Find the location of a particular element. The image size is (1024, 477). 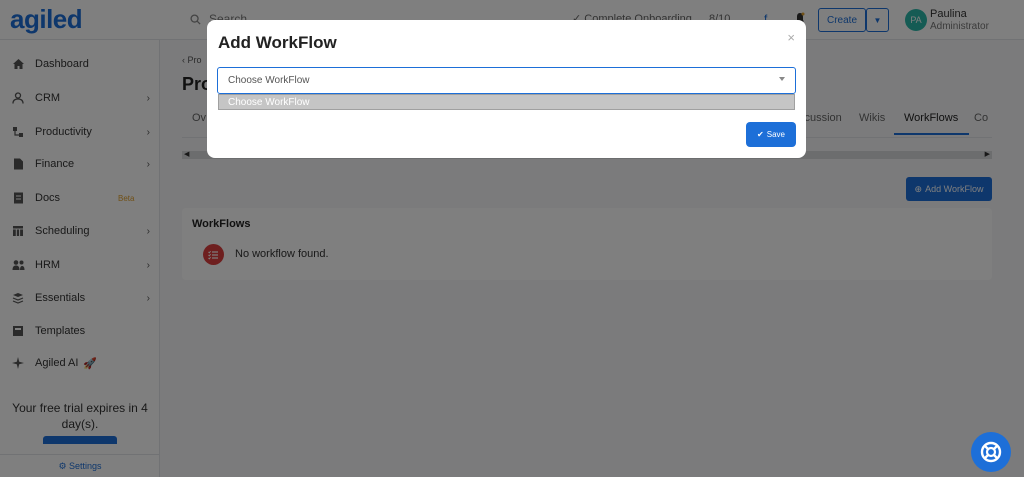

save-label: Save is located at coordinates (775, 134).